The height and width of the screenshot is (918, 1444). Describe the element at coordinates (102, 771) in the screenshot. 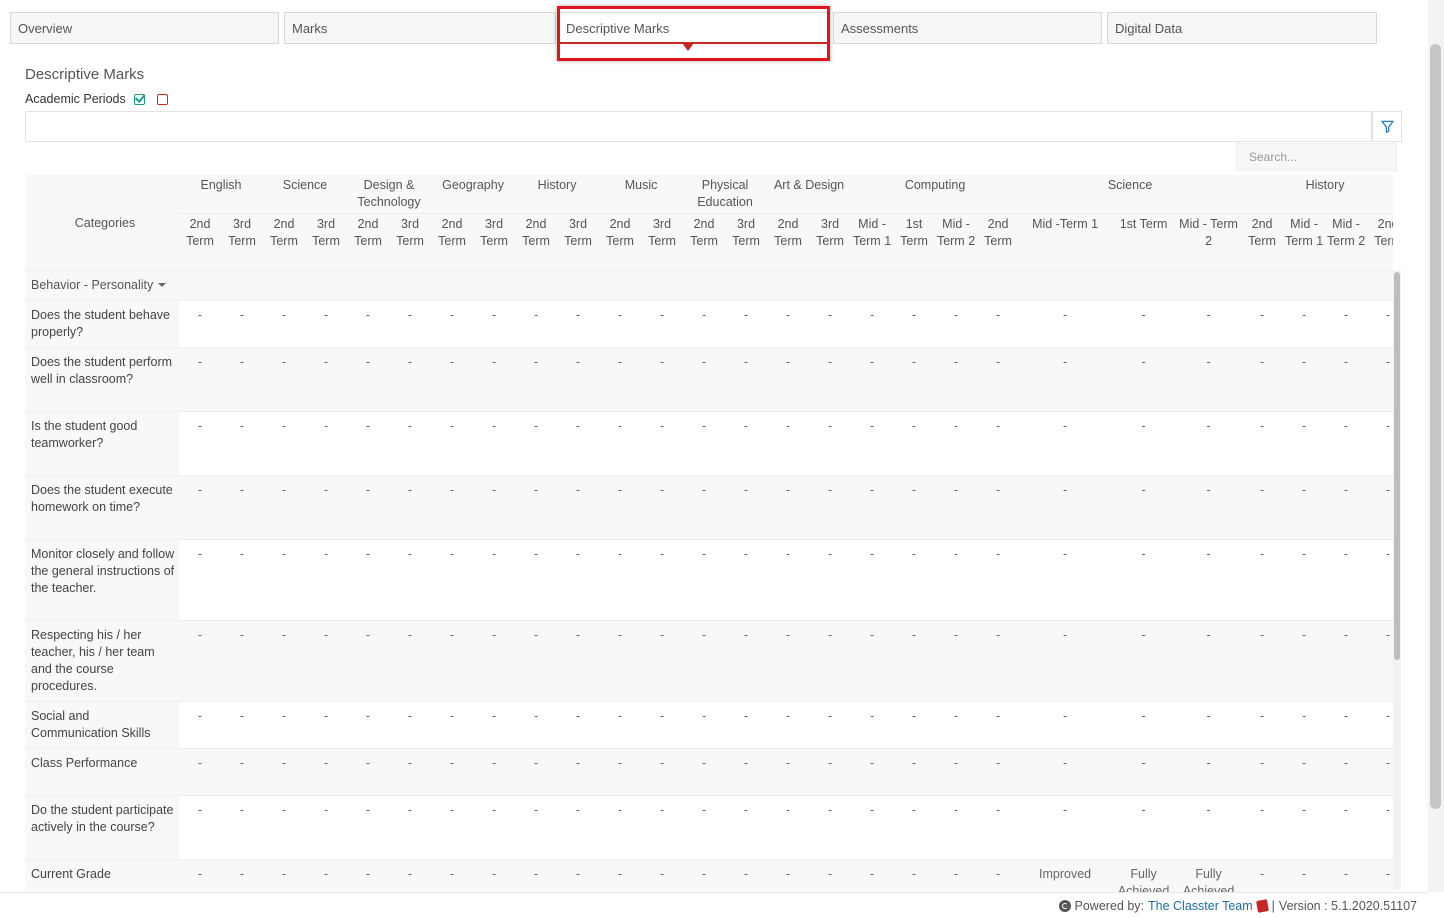

I see `category-label: Class Performance` at that location.